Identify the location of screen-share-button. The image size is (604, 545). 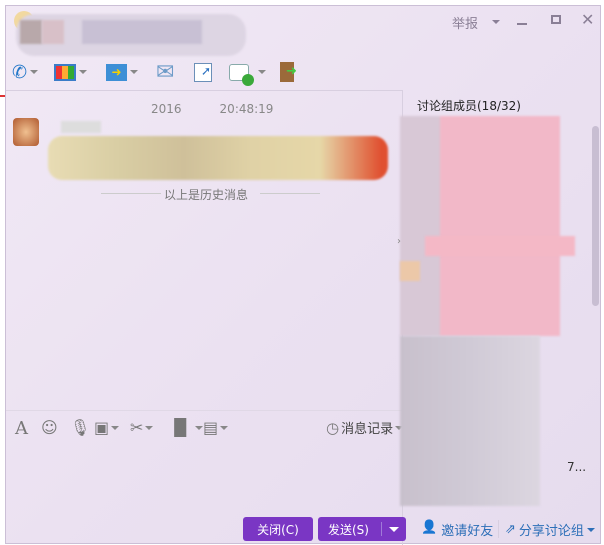
(70, 72).